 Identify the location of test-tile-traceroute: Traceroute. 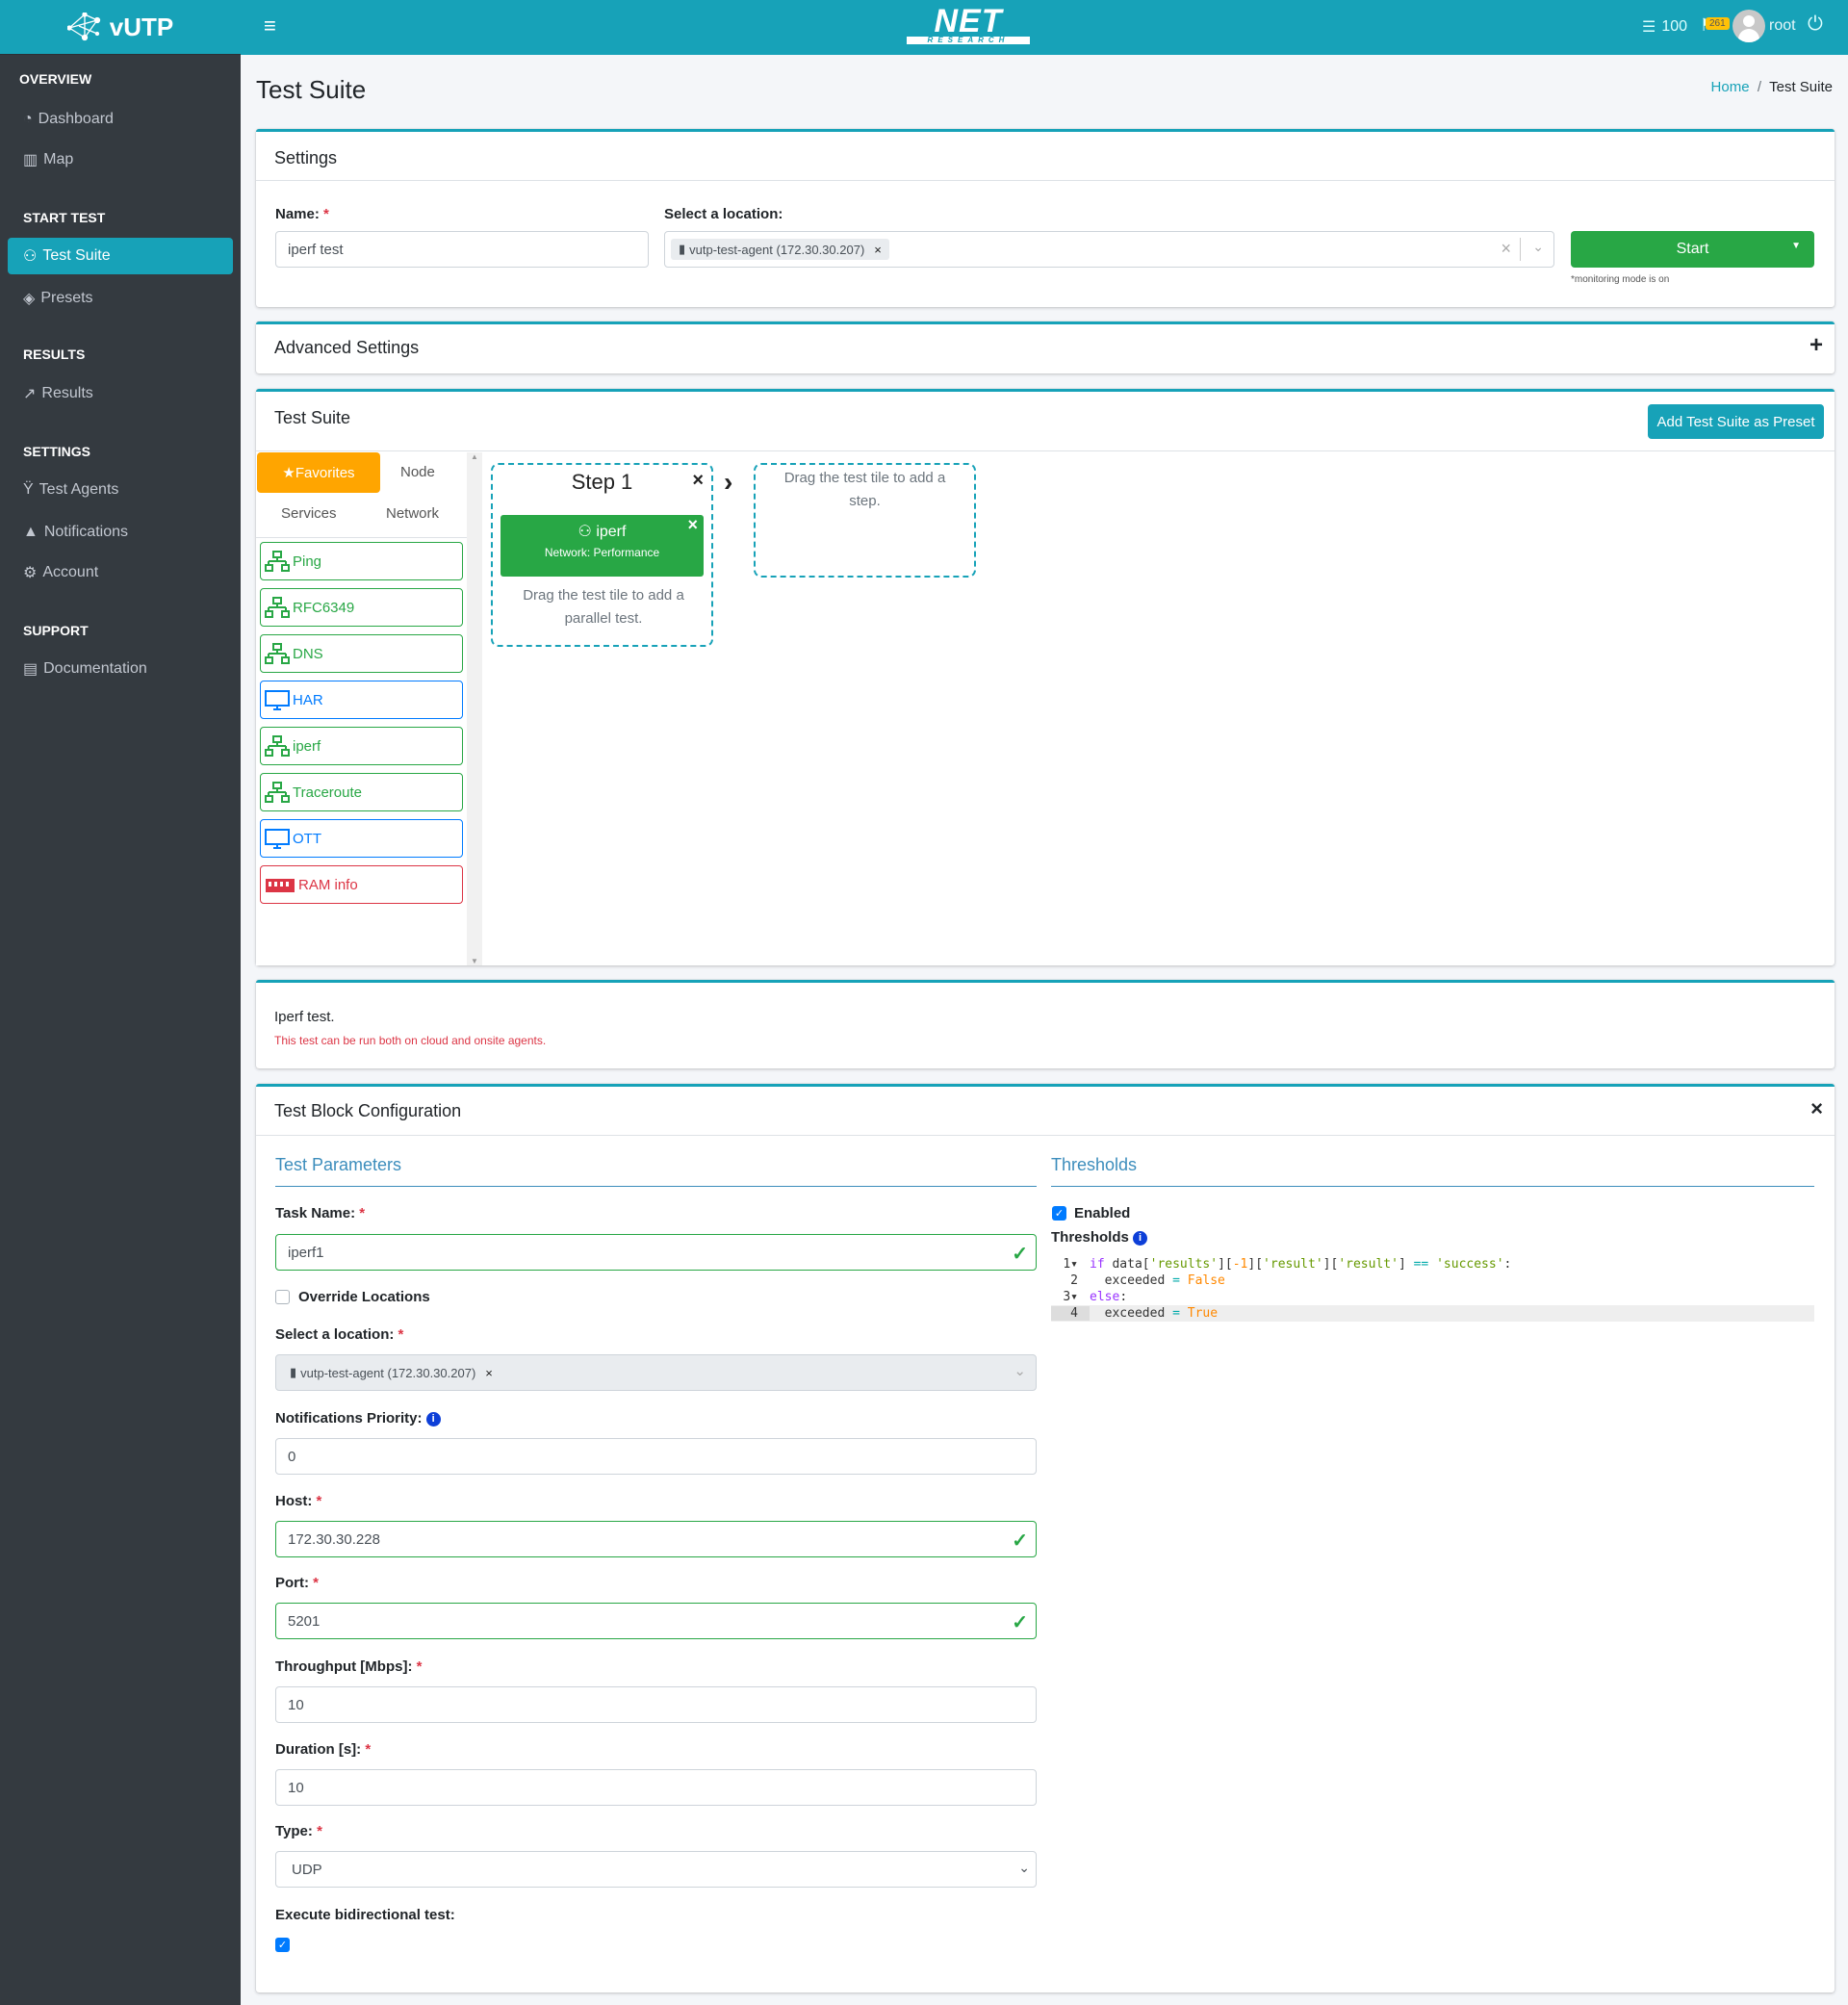
(361, 792).